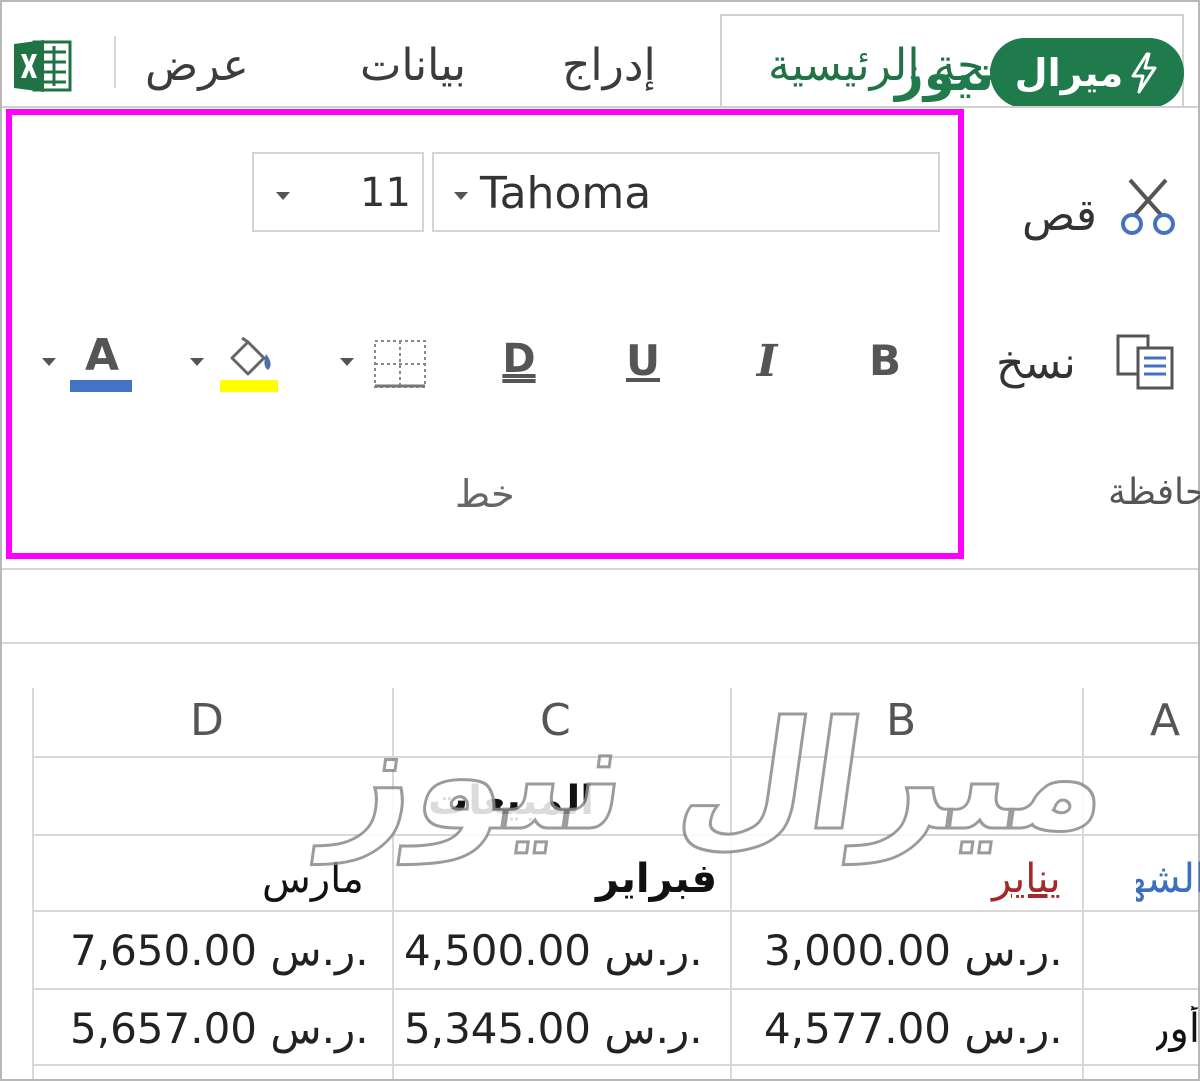 This screenshot has height=1081, width=1200. Describe the element at coordinates (945, 73) in the screenshot. I see `brand-logo-text: نيوز` at that location.